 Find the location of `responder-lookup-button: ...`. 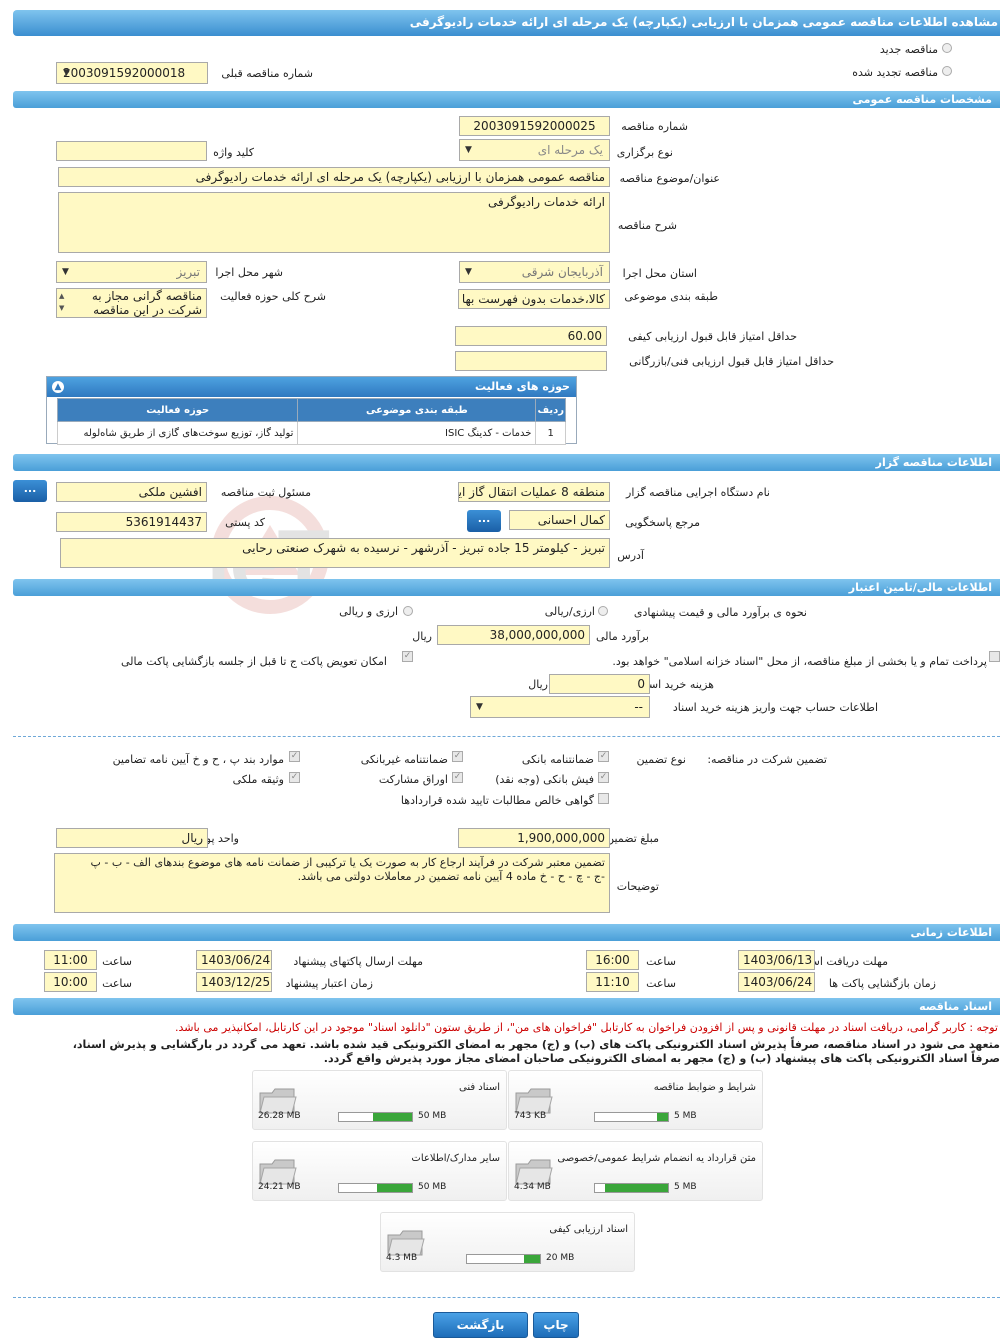

responder-lookup-button: ... is located at coordinates (484, 521).